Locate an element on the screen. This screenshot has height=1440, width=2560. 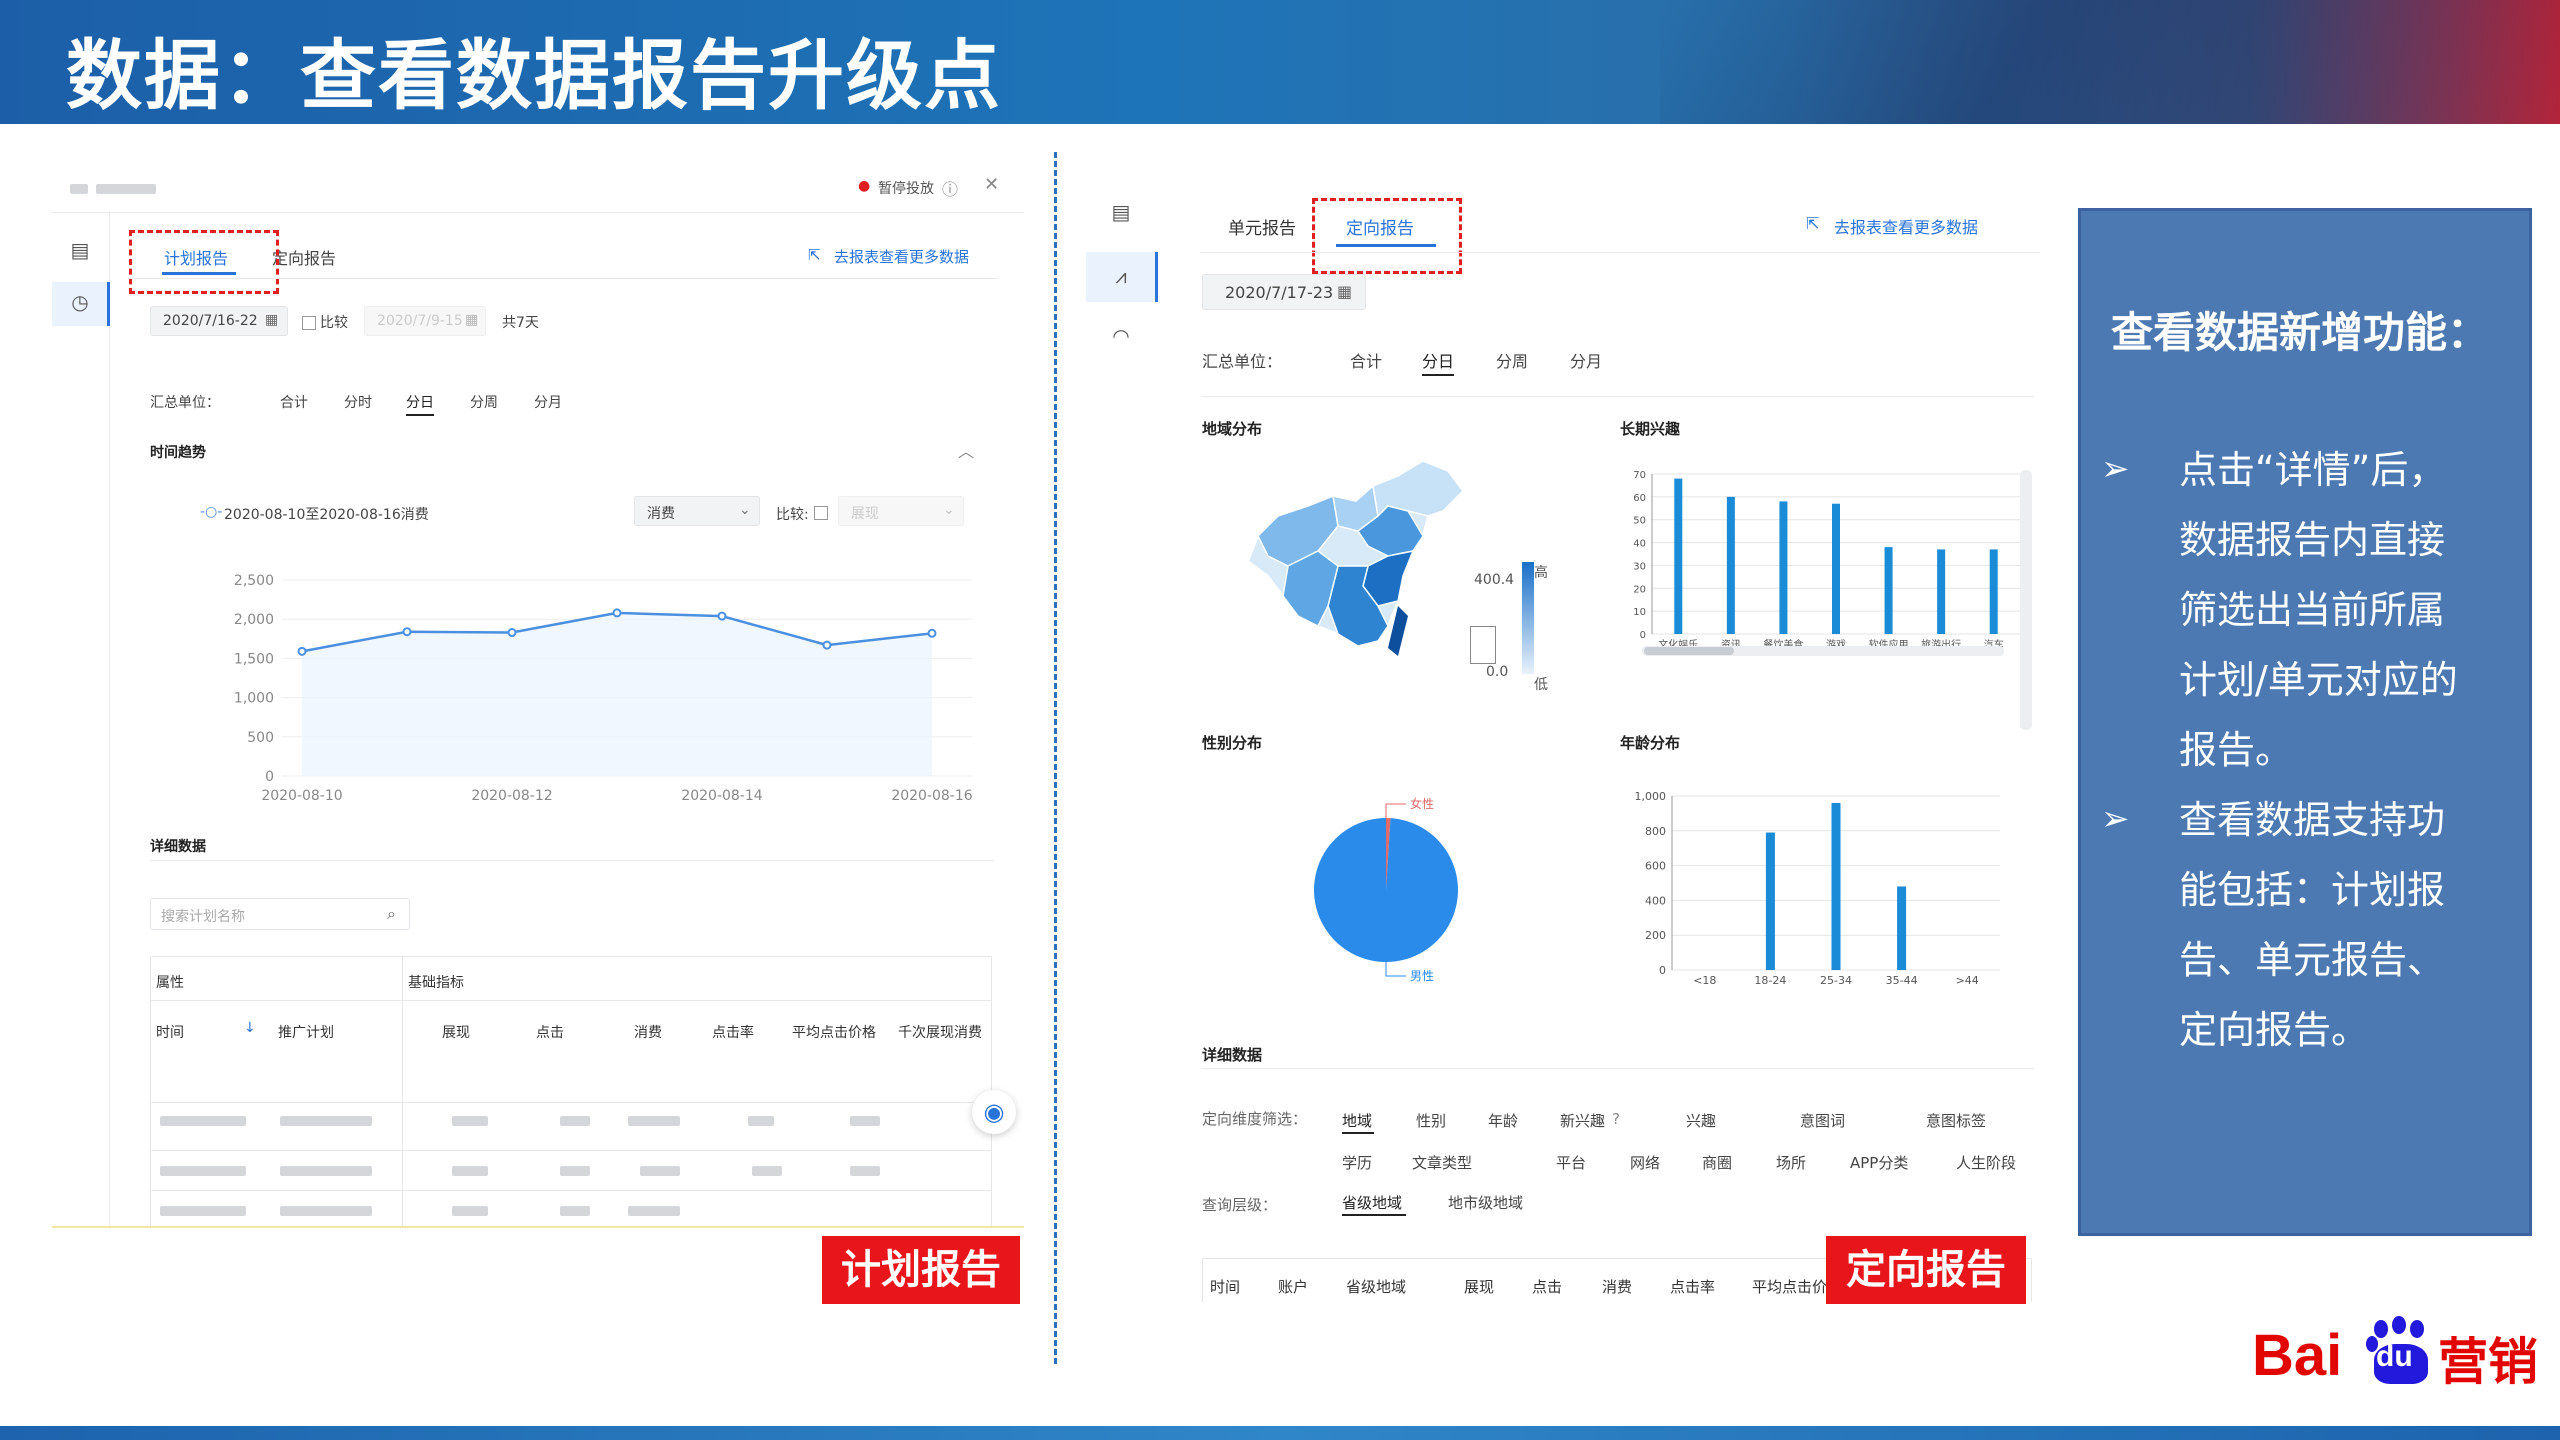
bullet1-line4: 计划/单元对应的 is located at coordinates (2318, 680).